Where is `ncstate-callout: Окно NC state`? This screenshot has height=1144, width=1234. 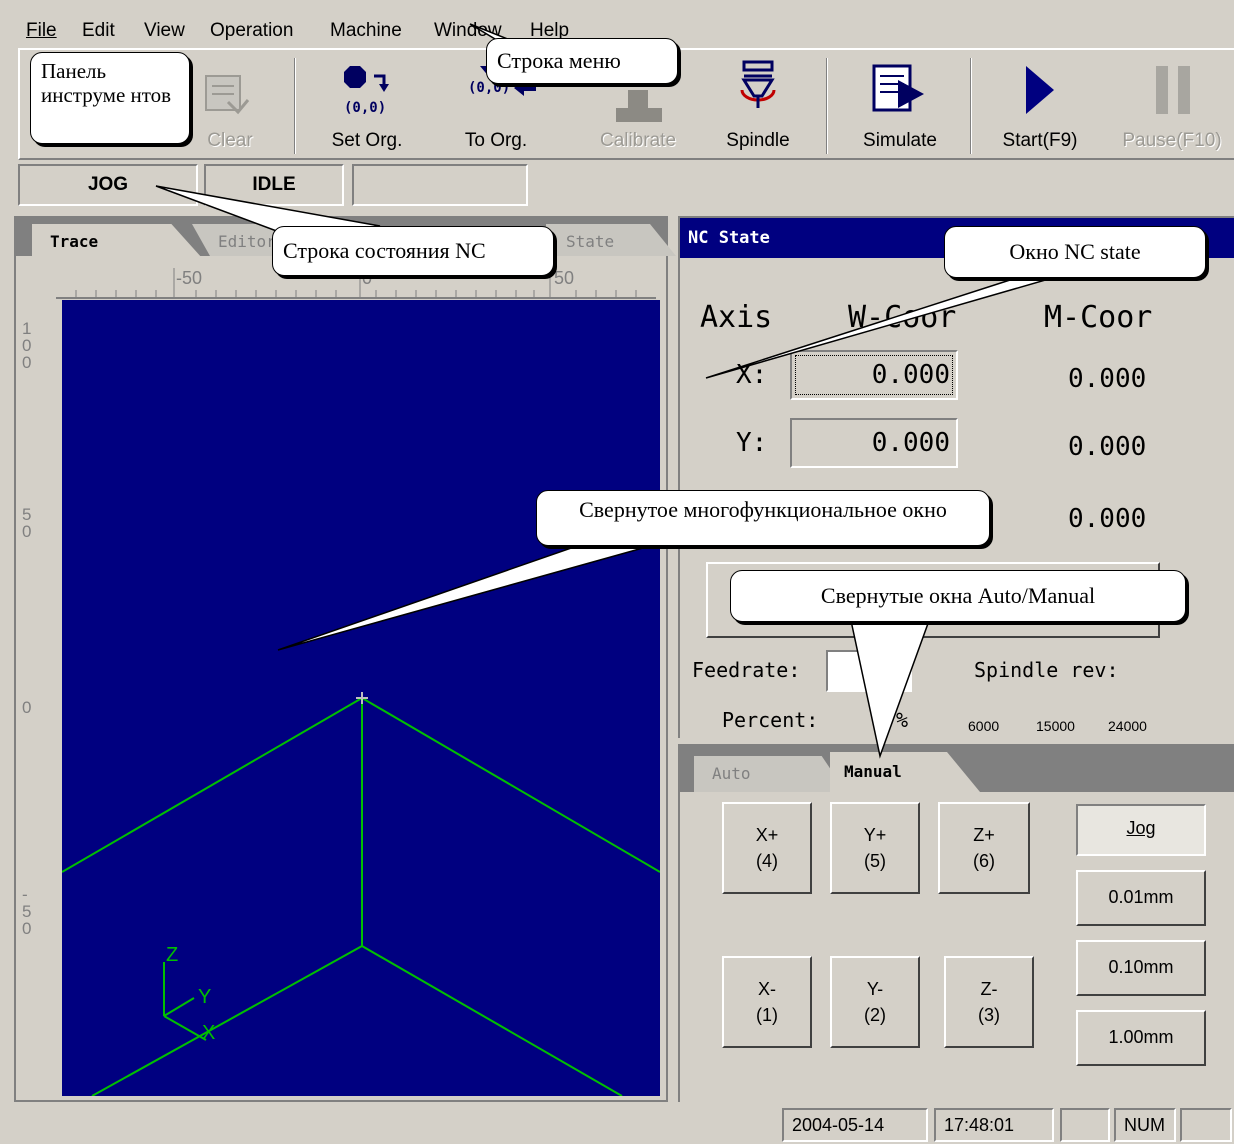
ncstate-callout: Окно NC state is located at coordinates (1075, 252).